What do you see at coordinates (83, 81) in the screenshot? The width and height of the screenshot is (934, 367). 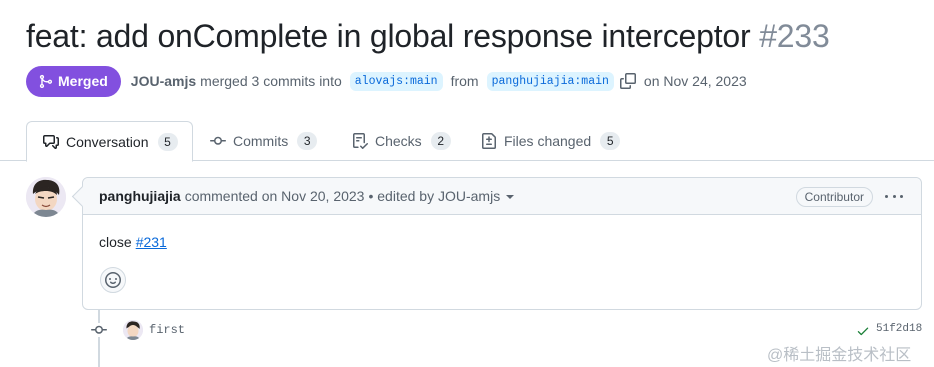 I see `merged-label: Merged` at bounding box center [83, 81].